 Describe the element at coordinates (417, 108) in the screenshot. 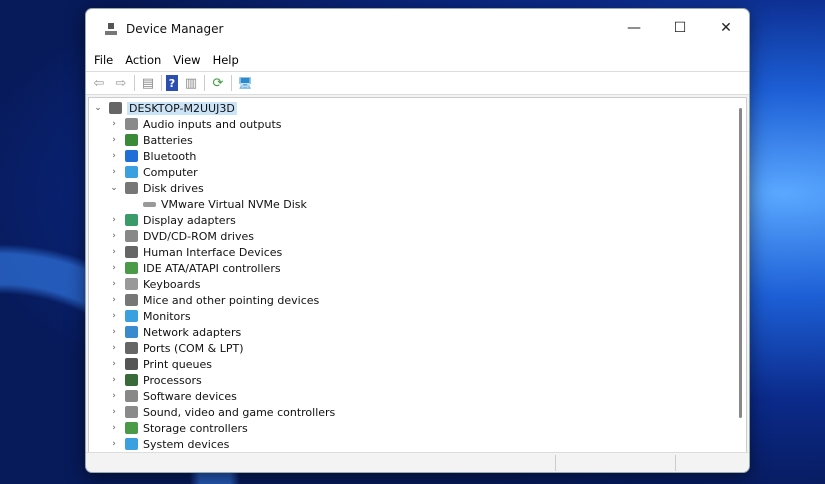

I see `tree-root: ⌄ DESKTOP-M2UUJ3D` at that location.